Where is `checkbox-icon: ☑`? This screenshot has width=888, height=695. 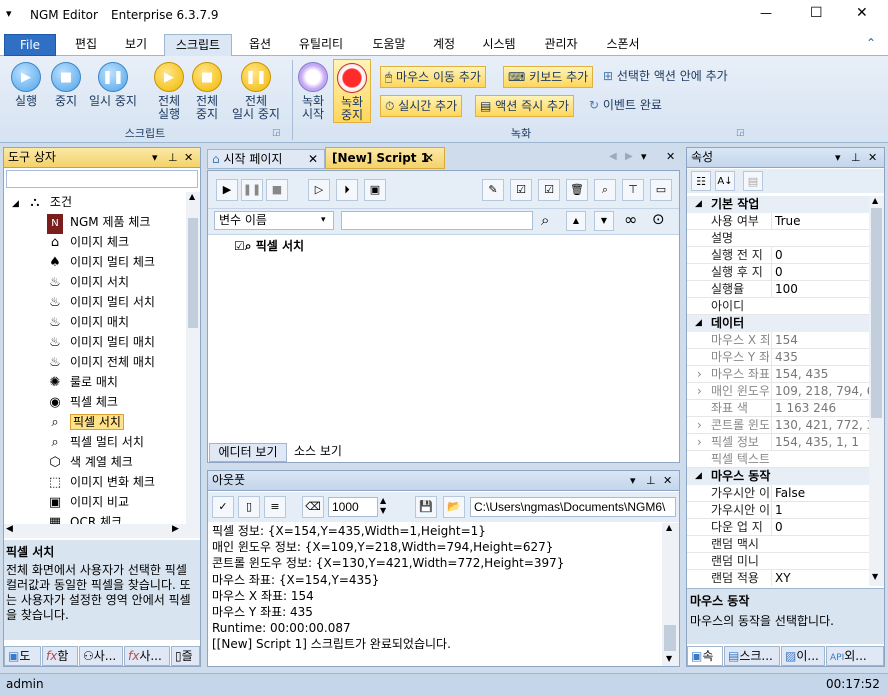 checkbox-icon: ☑ is located at coordinates (239, 246).